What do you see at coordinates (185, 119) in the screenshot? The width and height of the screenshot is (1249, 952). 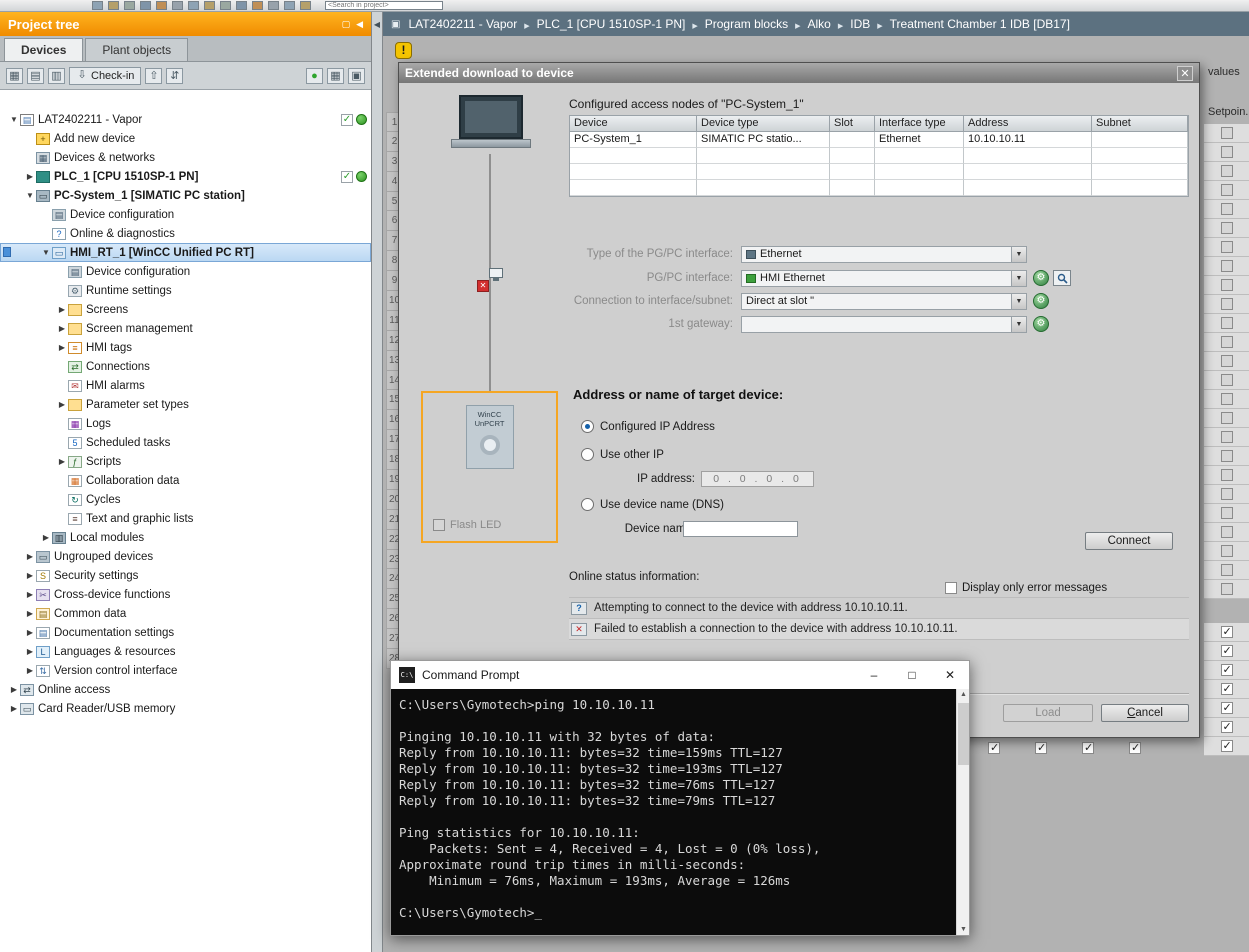 I see `tree-item-lat2402211-vapor: ▼ ▤ LAT2402211 - Vapor ✓` at bounding box center [185, 119].